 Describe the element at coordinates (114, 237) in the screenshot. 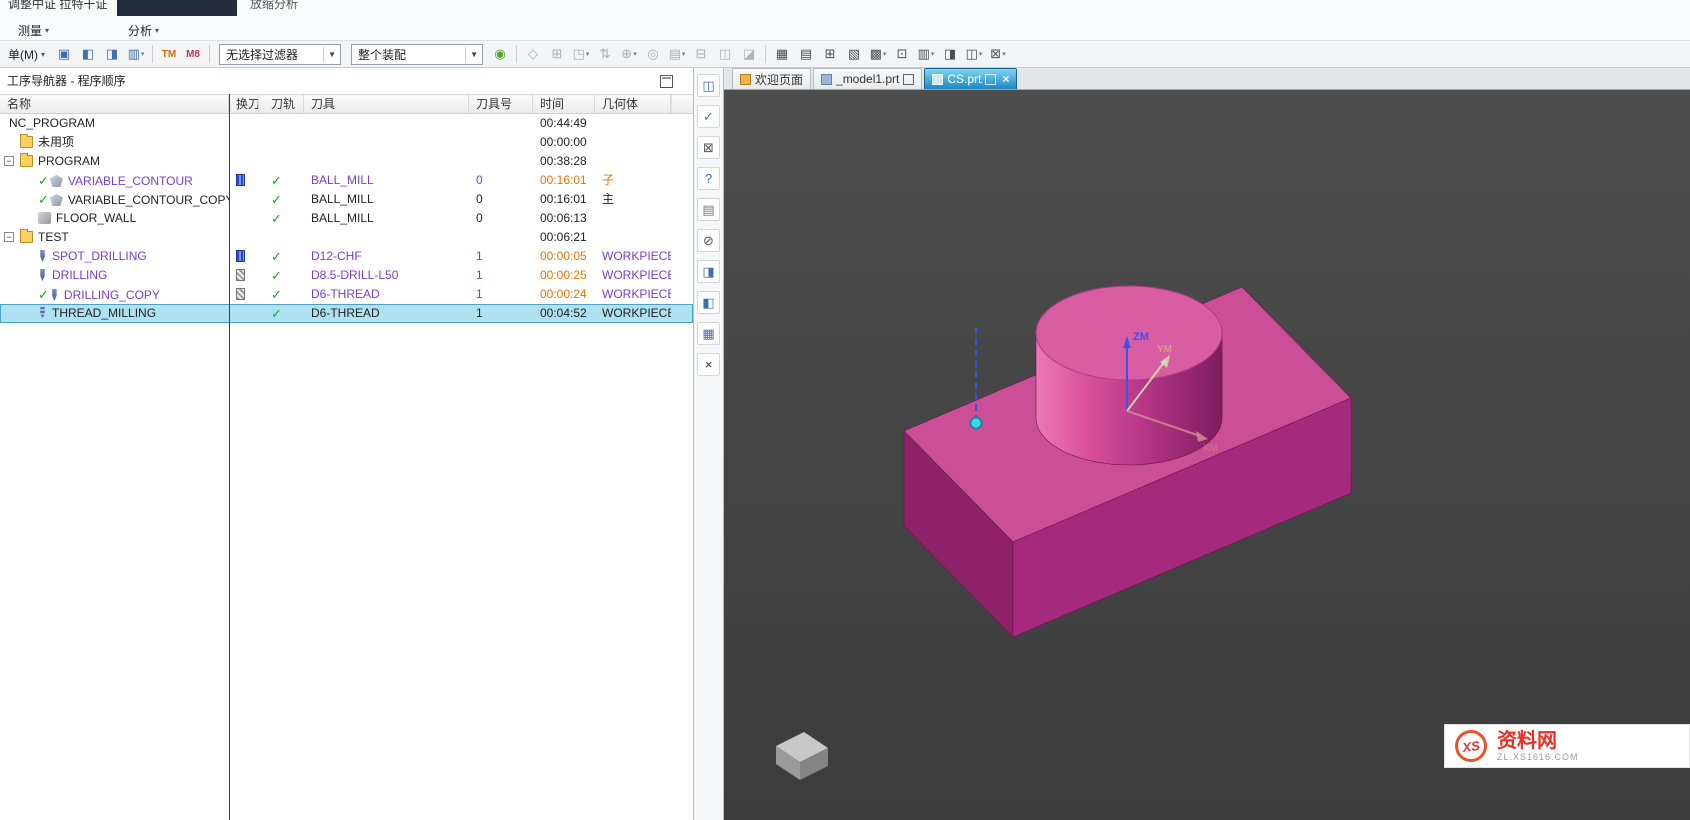

I see `operation-name-cell: TEST` at that location.